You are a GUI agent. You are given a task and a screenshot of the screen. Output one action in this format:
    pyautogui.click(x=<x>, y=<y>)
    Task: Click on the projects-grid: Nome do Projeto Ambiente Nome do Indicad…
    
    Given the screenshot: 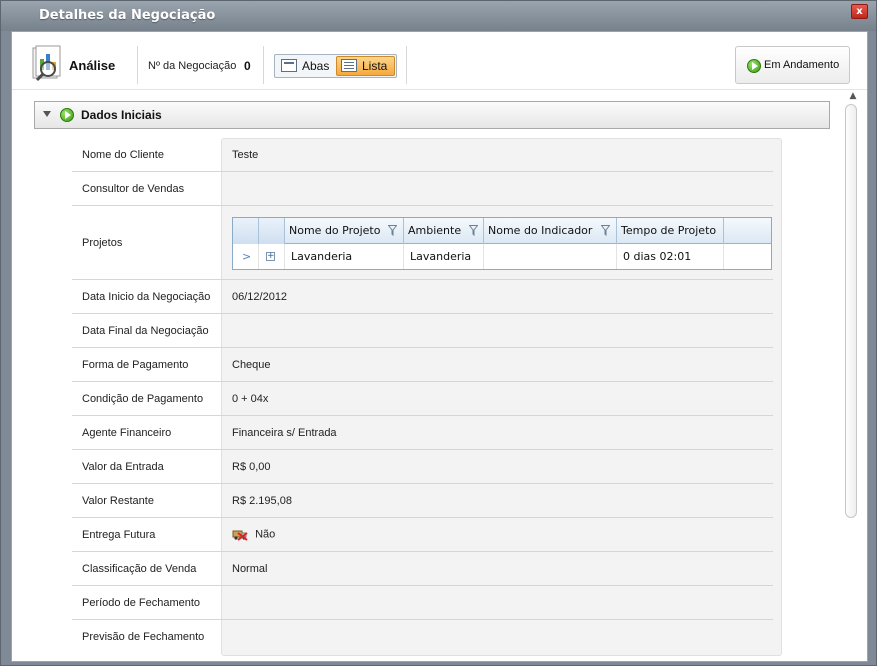 What is the action you would take?
    pyautogui.click(x=502, y=243)
    